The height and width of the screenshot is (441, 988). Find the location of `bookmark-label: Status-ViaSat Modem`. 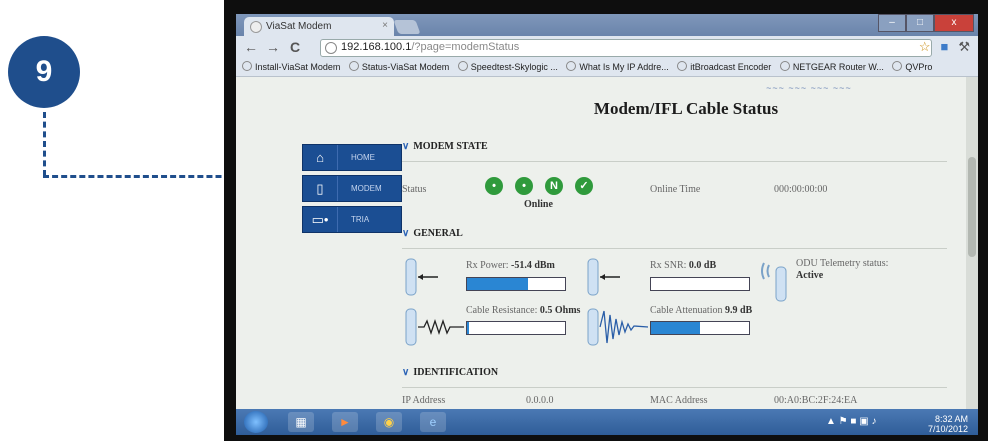

bookmark-label: Status-ViaSat Modem is located at coordinates (405, 67).